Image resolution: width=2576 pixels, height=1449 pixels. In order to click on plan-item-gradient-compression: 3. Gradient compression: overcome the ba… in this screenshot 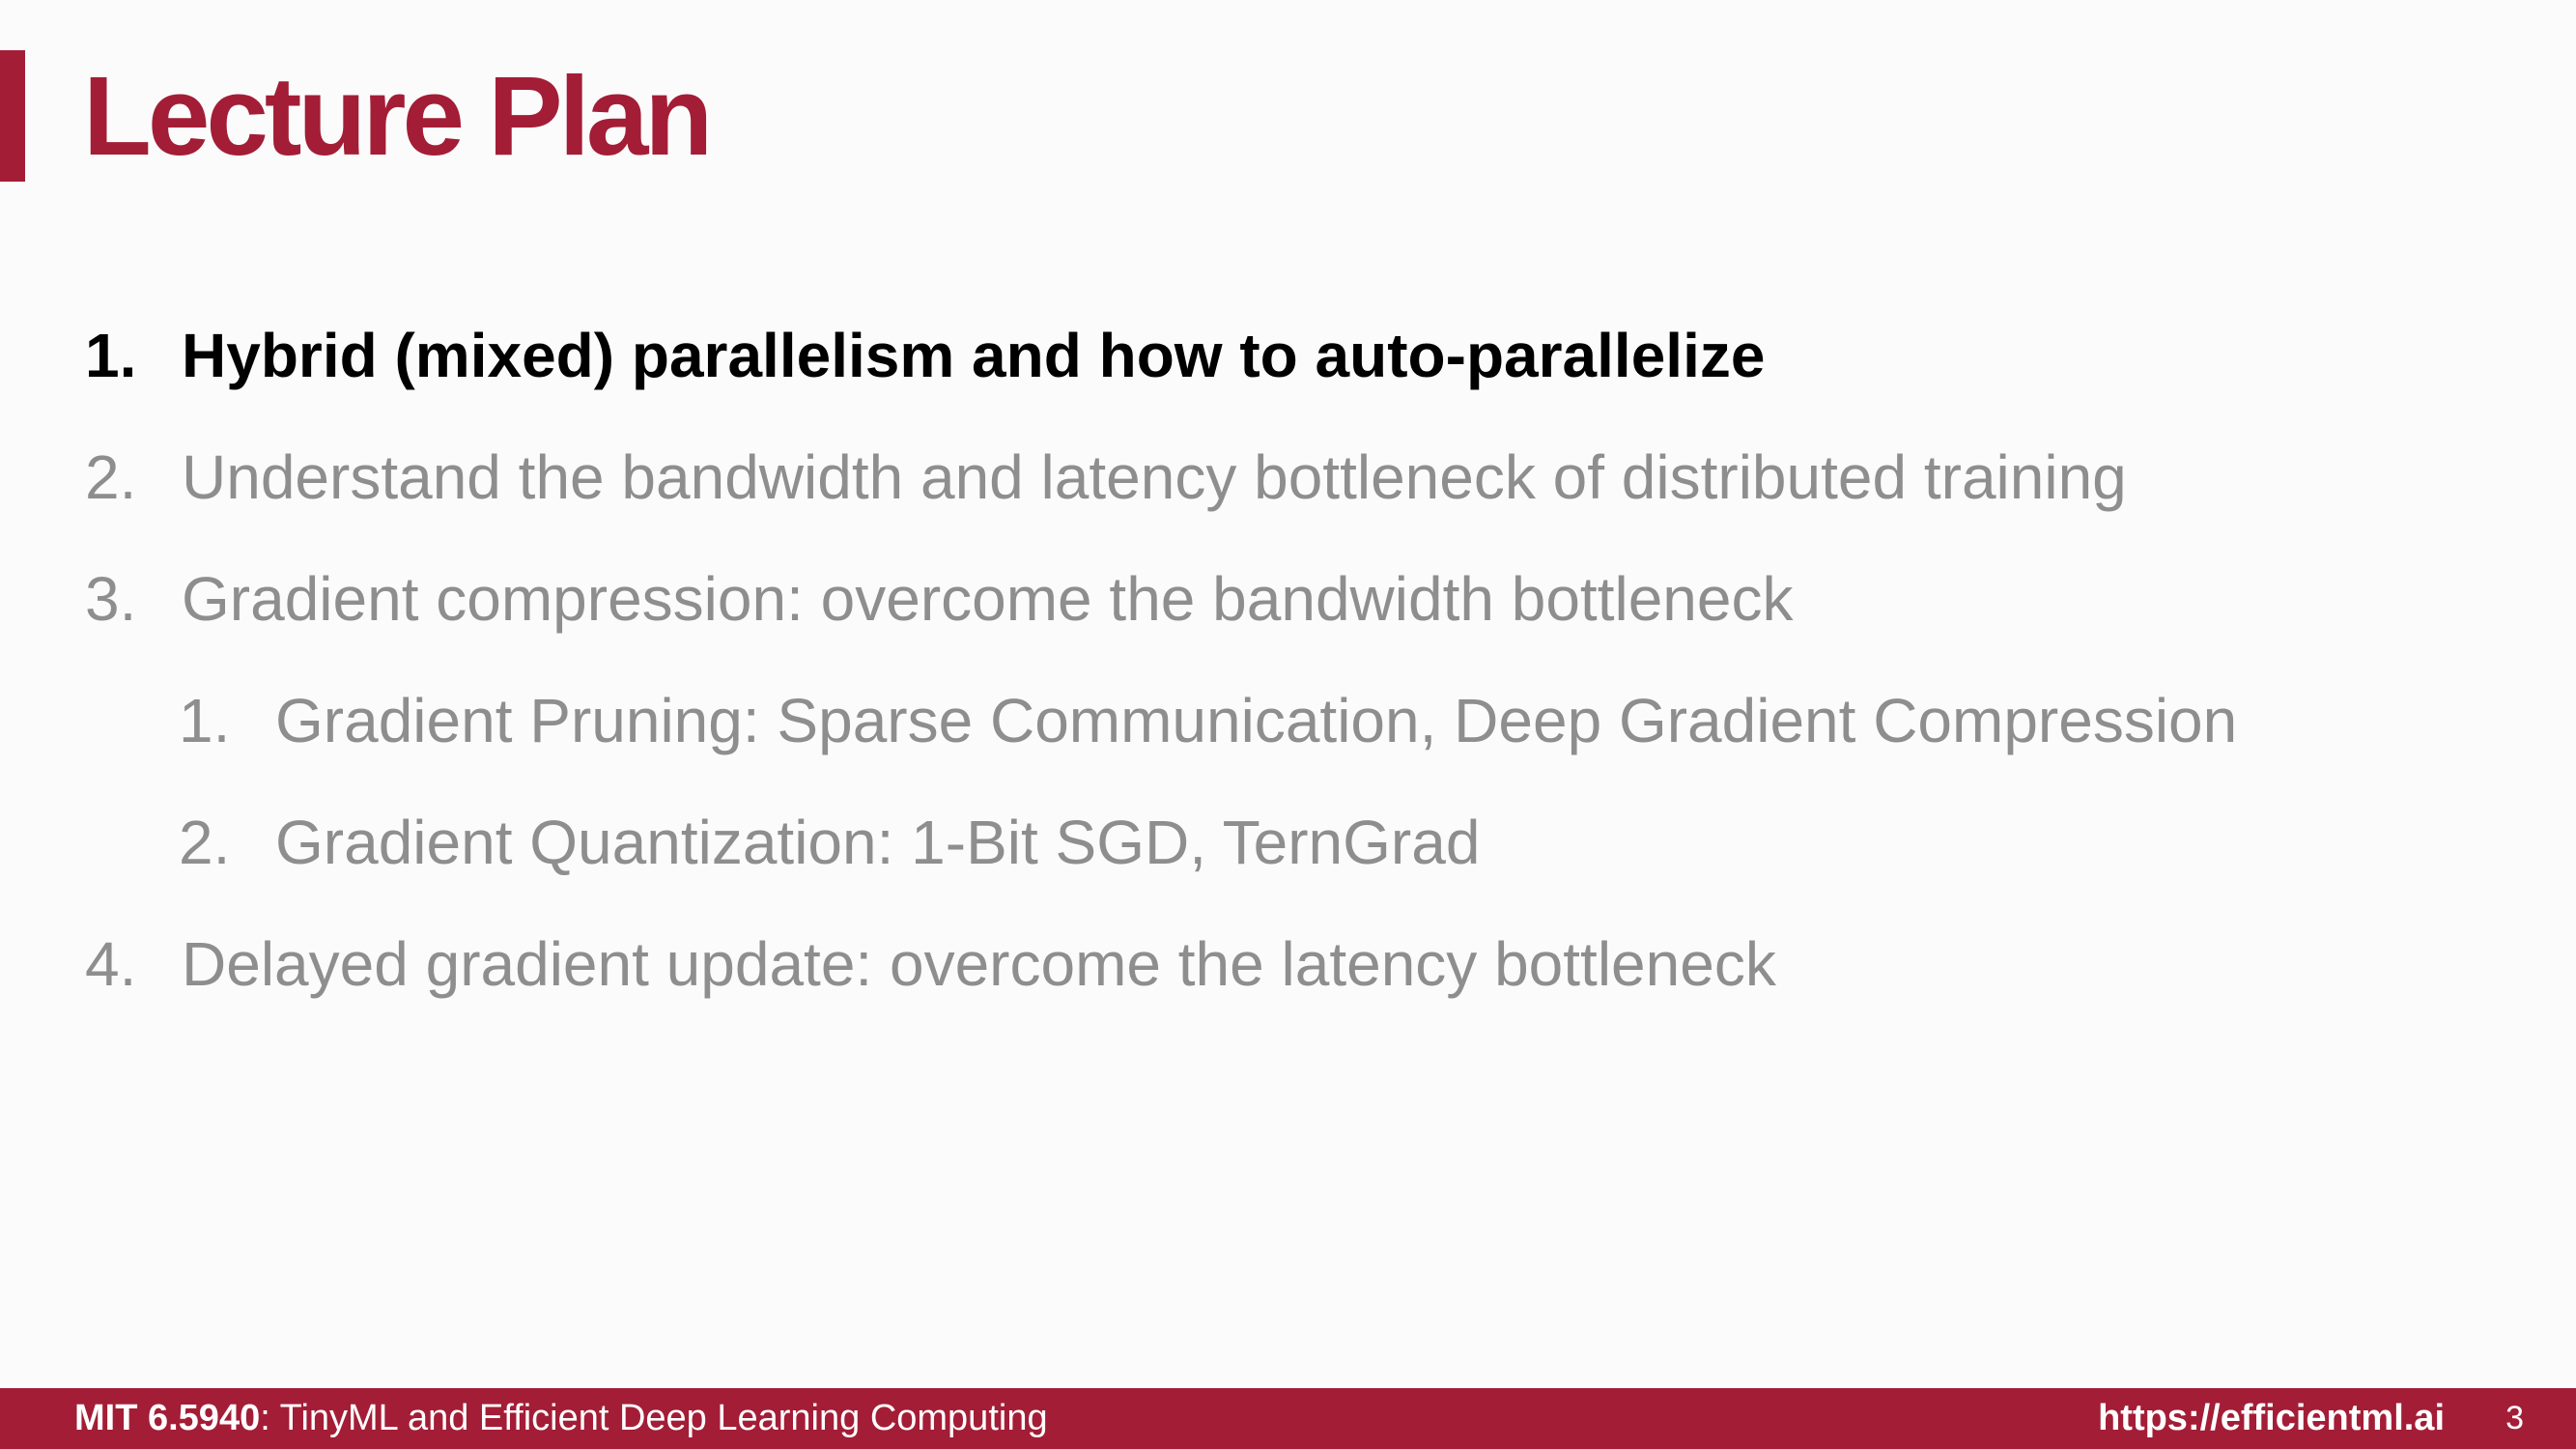, I will do `click(939, 599)`.